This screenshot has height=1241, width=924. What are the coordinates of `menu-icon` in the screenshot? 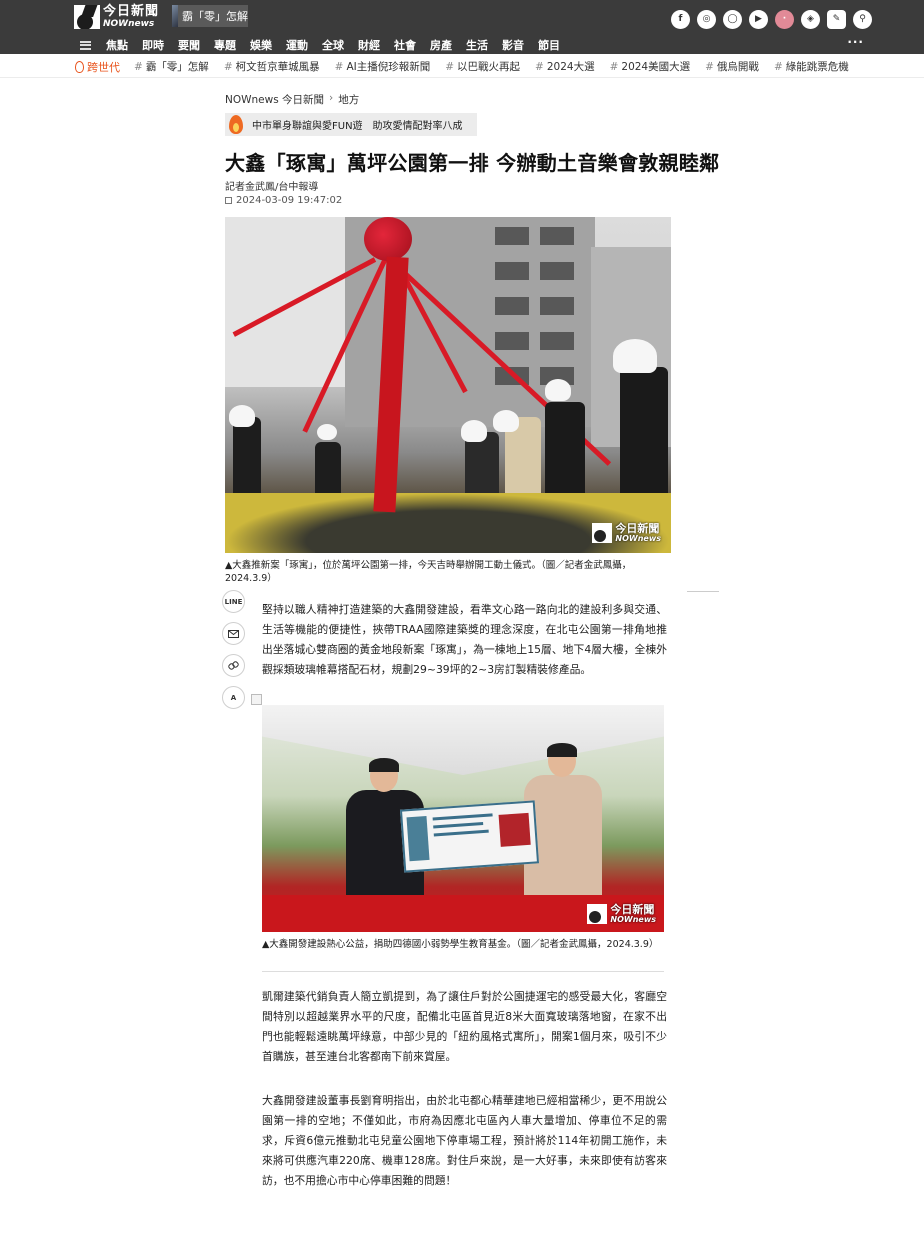 It's located at (85, 45).